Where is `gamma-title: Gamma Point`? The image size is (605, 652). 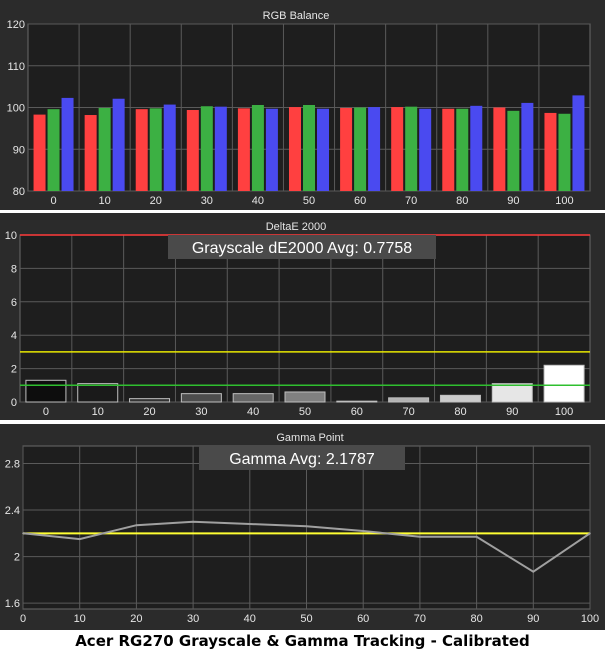
gamma-title: Gamma Point is located at coordinates (309, 438).